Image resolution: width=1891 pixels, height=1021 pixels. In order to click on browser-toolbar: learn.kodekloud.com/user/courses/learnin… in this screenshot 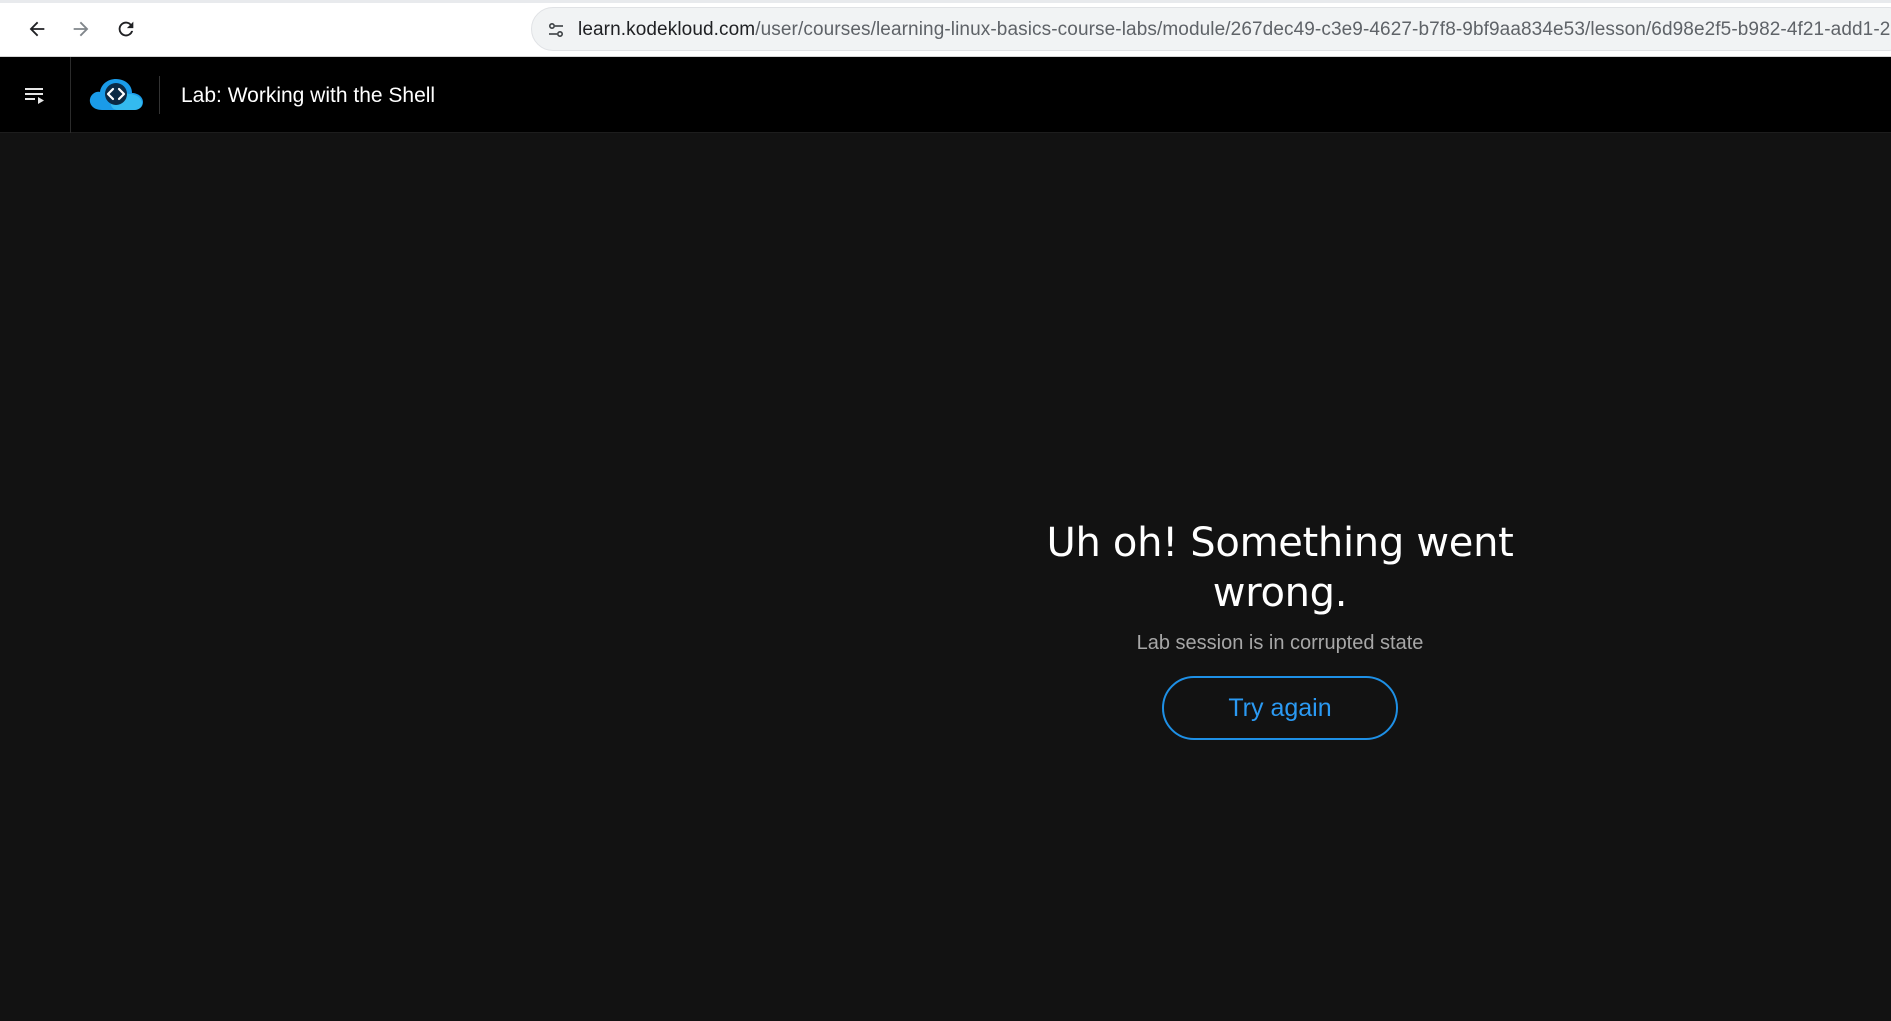, I will do `click(945, 28)`.